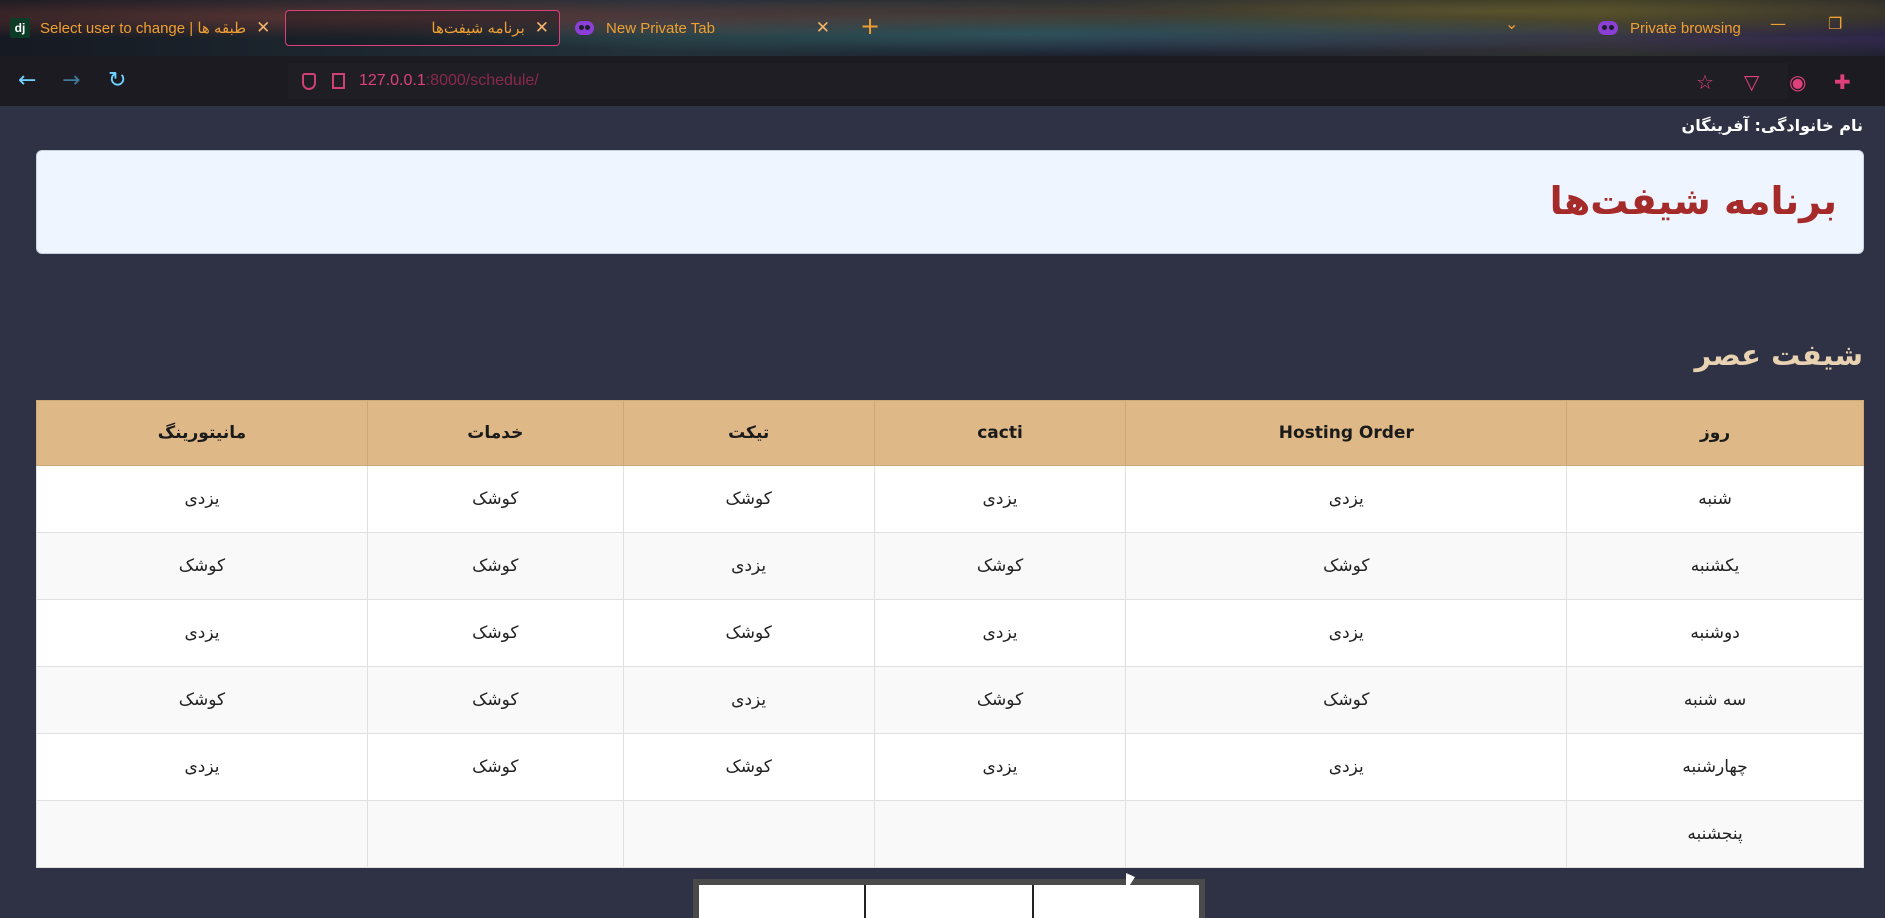  I want to click on tab-title: New Private Tab, so click(660, 28).